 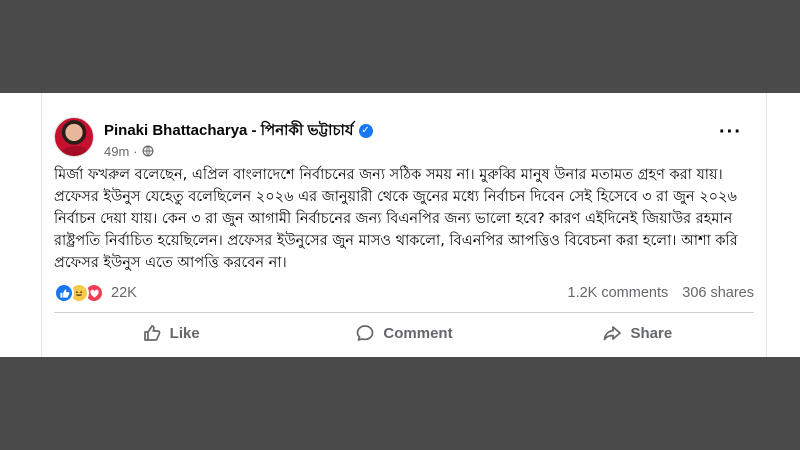 I want to click on share-arrow-icon, so click(x=613, y=333).